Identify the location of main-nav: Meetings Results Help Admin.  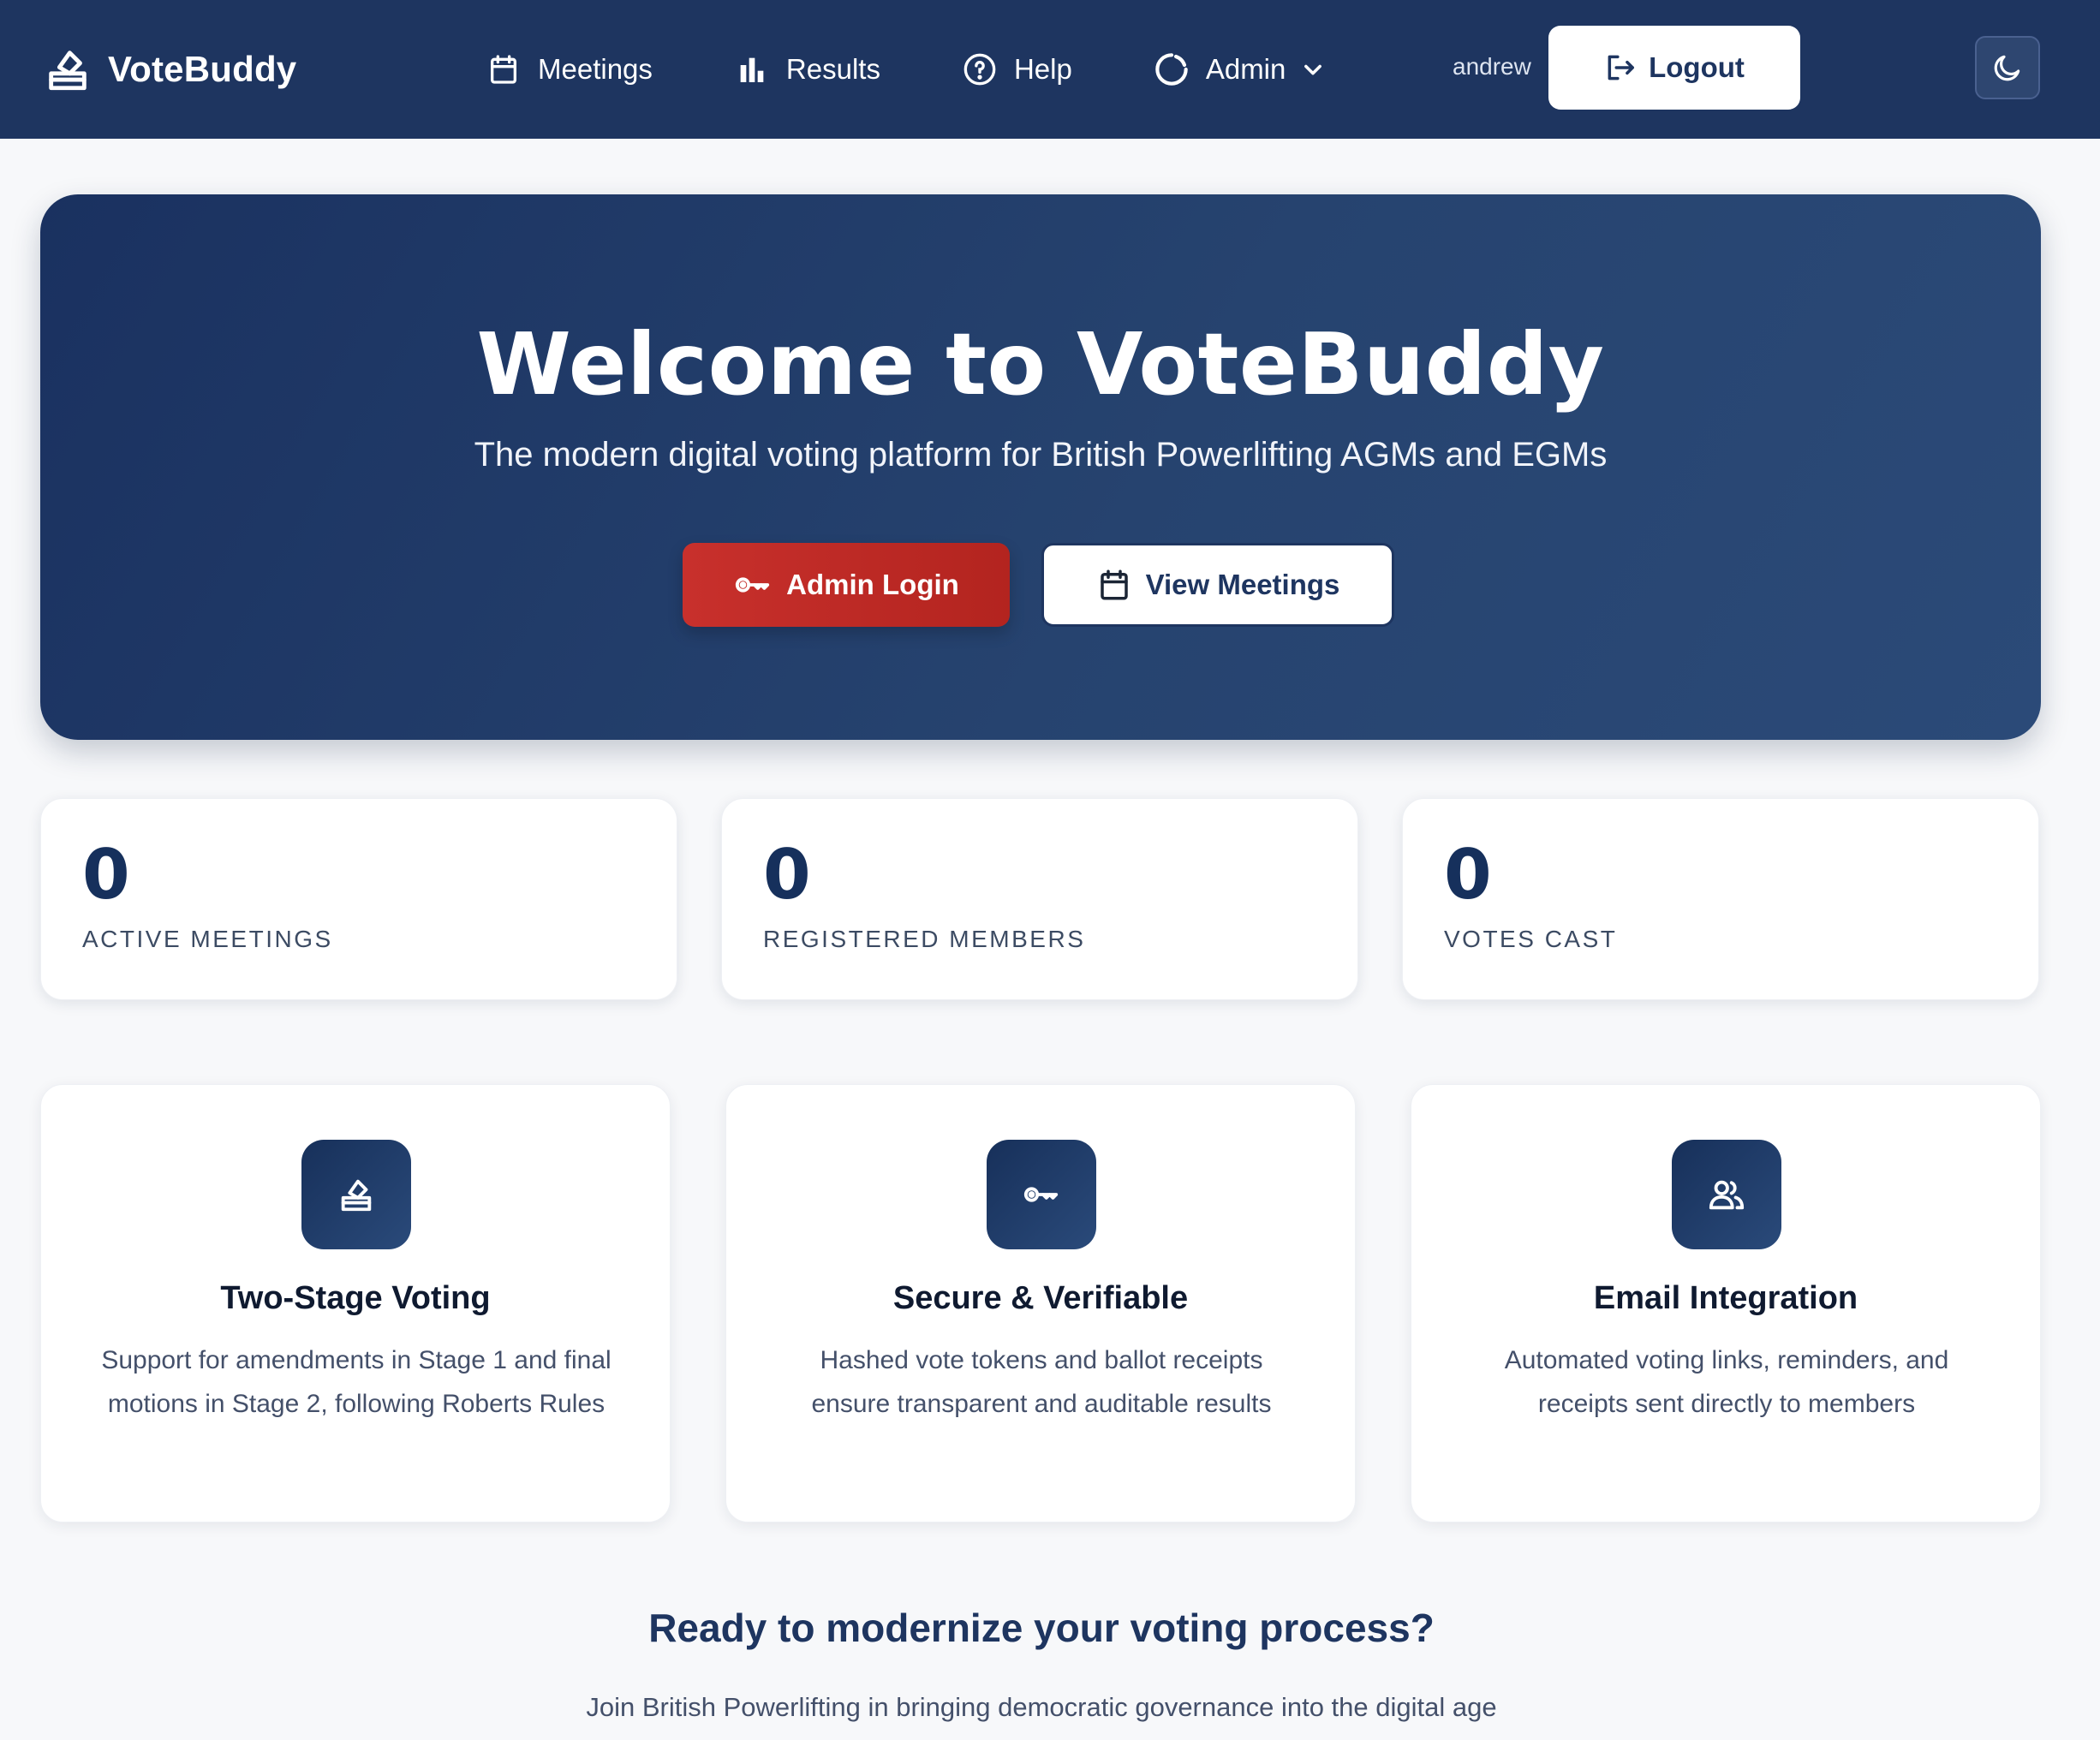
(905, 69).